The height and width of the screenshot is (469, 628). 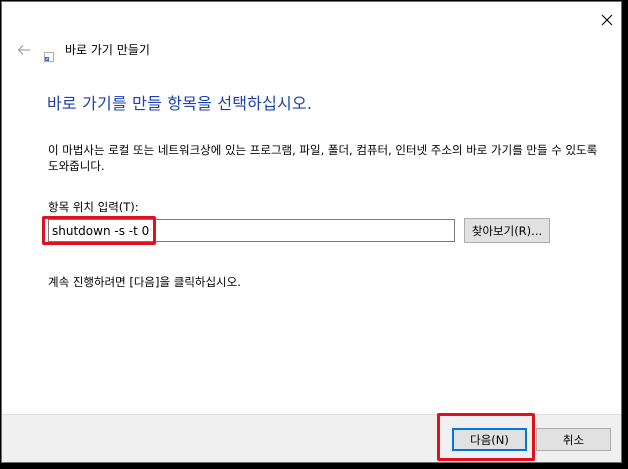 What do you see at coordinates (251, 230) in the screenshot?
I see `location-input` at bounding box center [251, 230].